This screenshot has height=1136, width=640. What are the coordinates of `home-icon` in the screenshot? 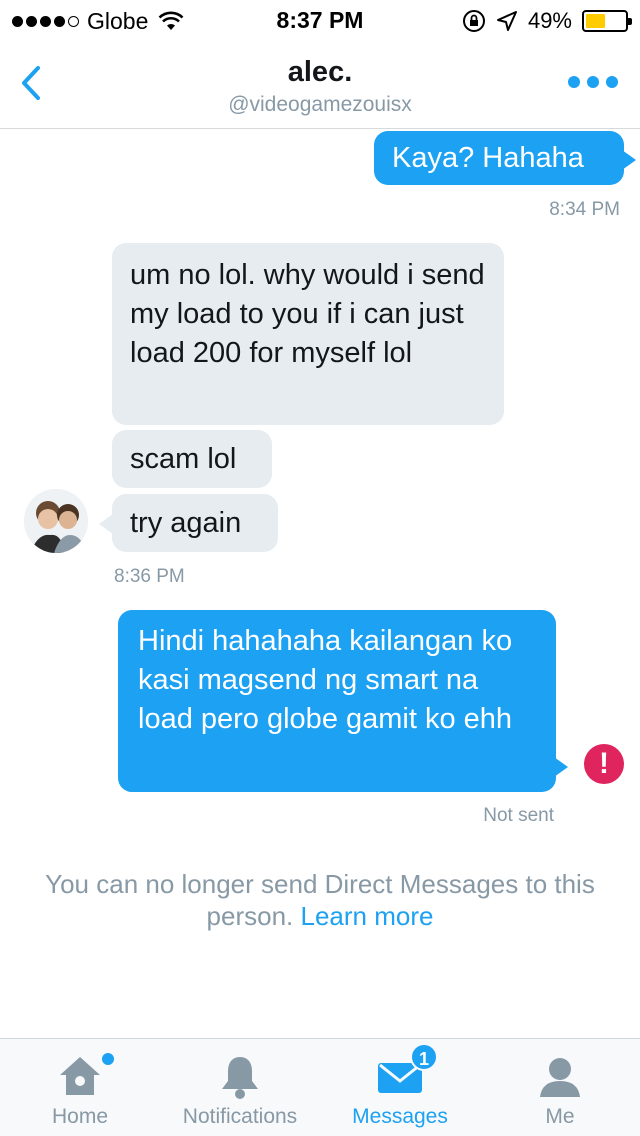 It's located at (80, 1076).